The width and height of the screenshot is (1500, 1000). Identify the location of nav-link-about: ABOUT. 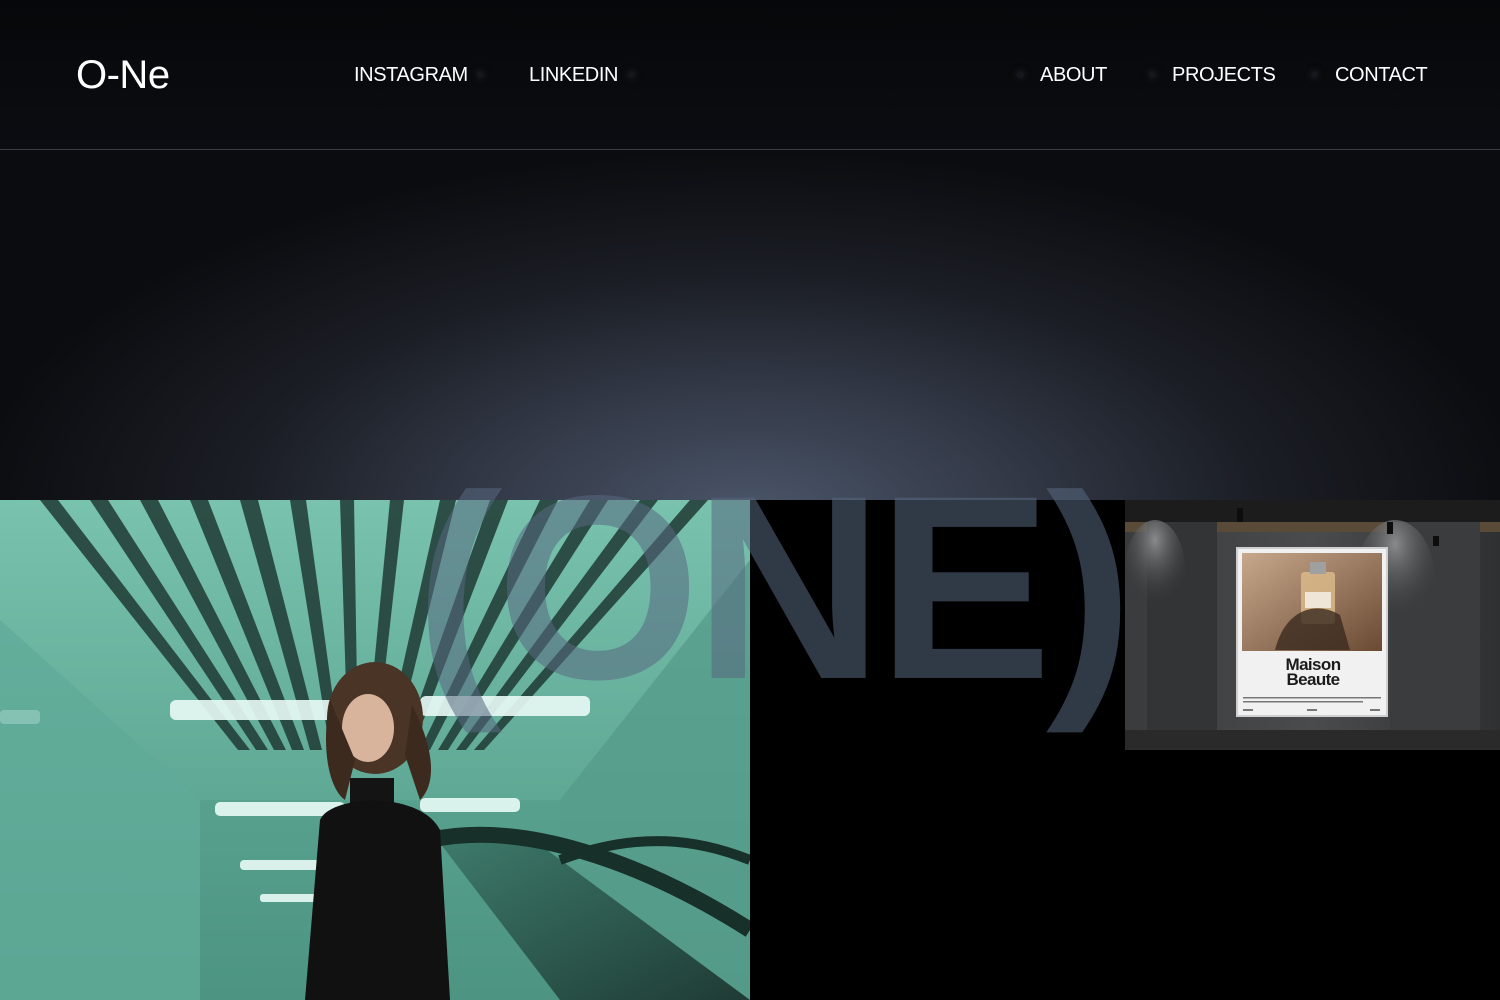
(1073, 75).